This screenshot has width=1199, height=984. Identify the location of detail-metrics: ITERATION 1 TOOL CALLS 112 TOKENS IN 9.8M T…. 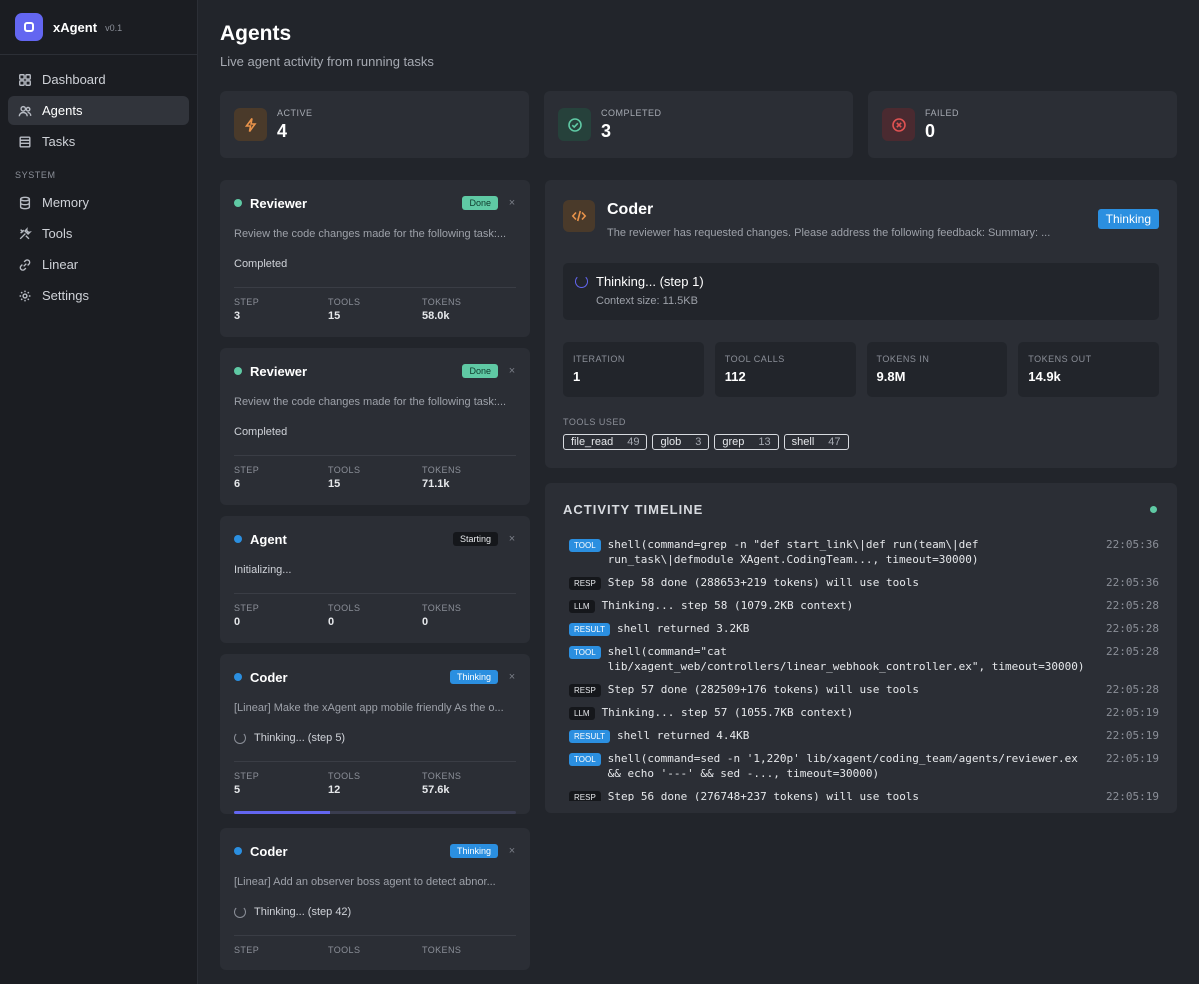
(861, 369).